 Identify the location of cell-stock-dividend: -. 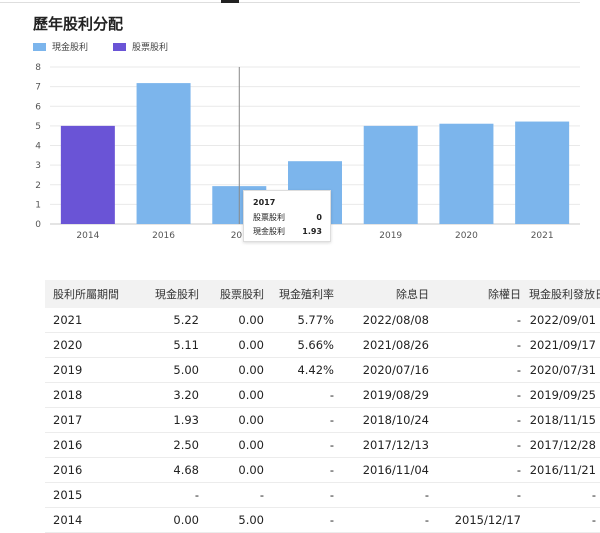
(235, 495).